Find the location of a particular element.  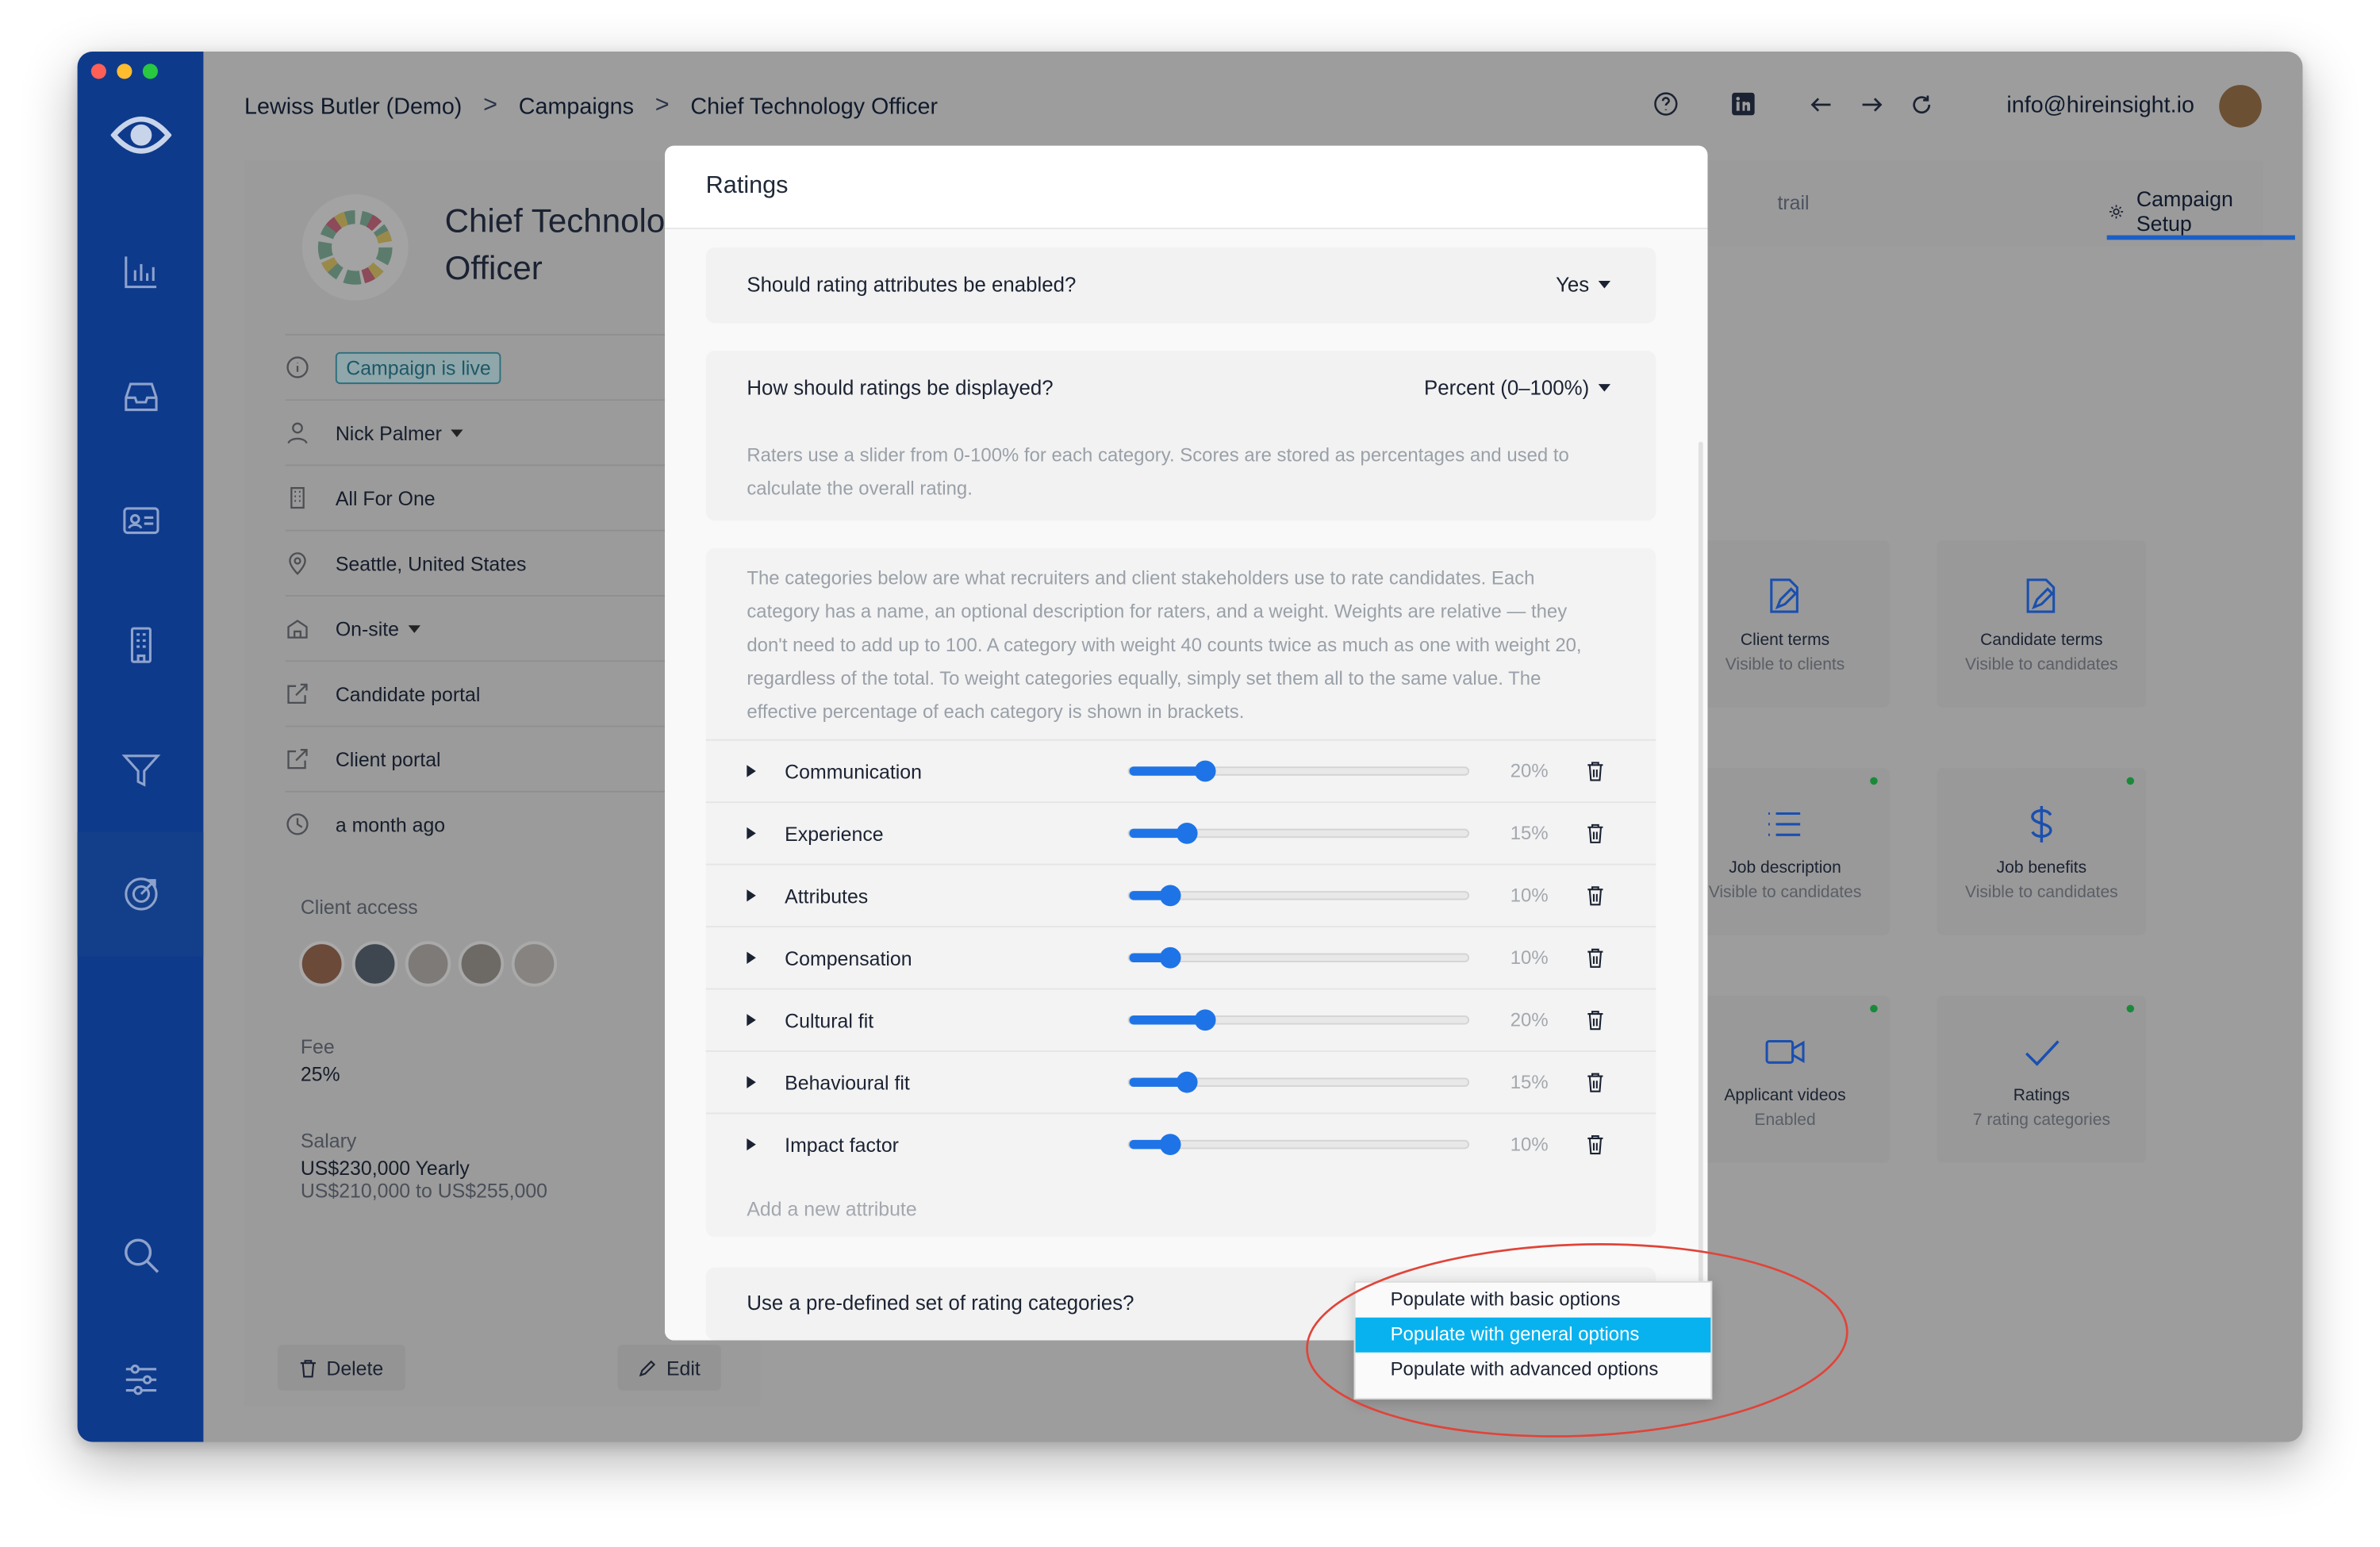

tab-audit-trail: trail is located at coordinates (1793, 202).